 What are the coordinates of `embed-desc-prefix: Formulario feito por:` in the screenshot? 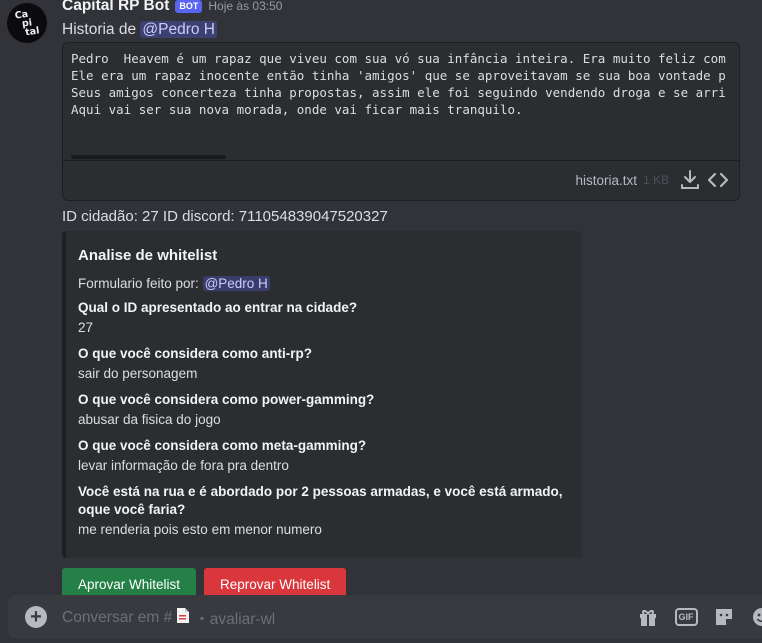 It's located at (138, 283).